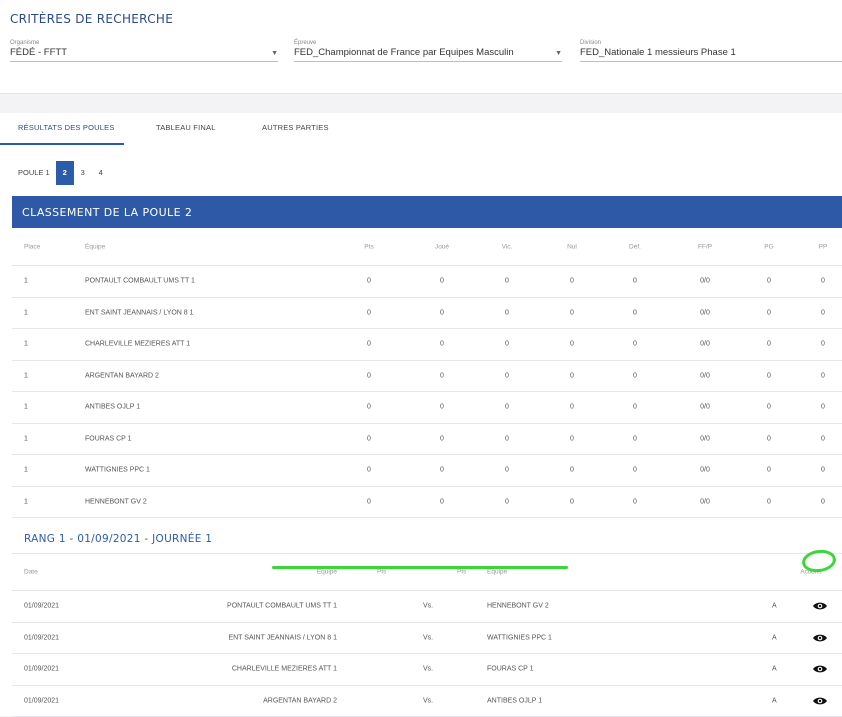  Describe the element at coordinates (519, 637) in the screenshot. I see `cell-away-team: WATTIGNIES PPC 1` at that location.